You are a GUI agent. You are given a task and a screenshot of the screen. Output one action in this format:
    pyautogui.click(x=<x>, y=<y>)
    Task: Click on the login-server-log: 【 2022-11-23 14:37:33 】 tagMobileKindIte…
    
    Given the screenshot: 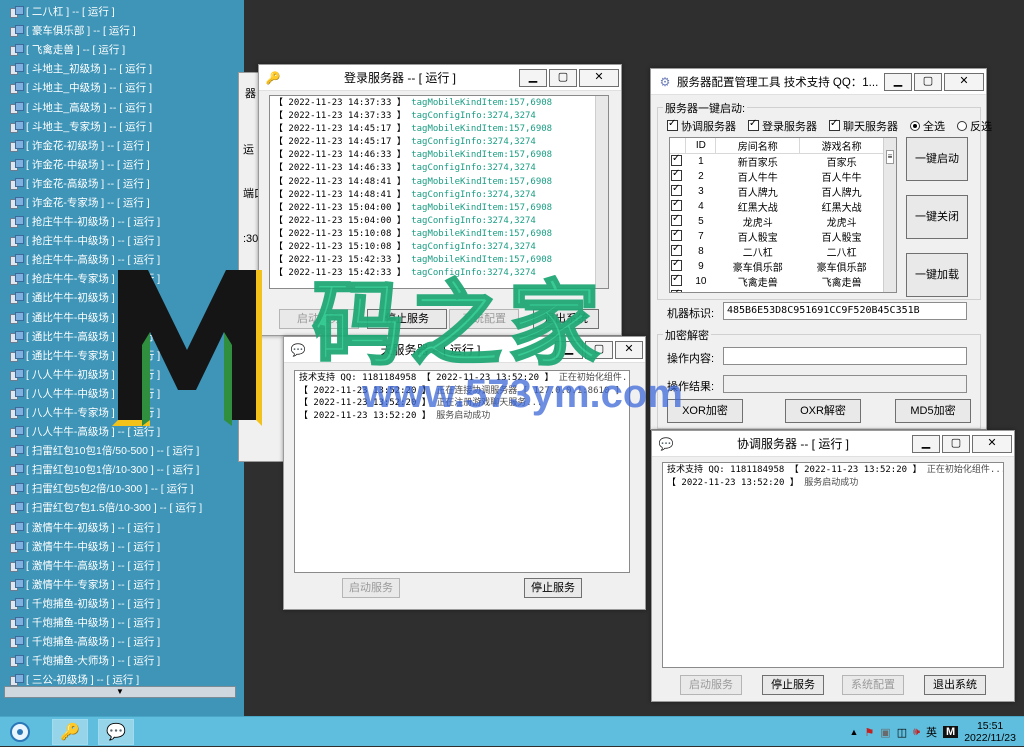 What is the action you would take?
    pyautogui.click(x=439, y=192)
    